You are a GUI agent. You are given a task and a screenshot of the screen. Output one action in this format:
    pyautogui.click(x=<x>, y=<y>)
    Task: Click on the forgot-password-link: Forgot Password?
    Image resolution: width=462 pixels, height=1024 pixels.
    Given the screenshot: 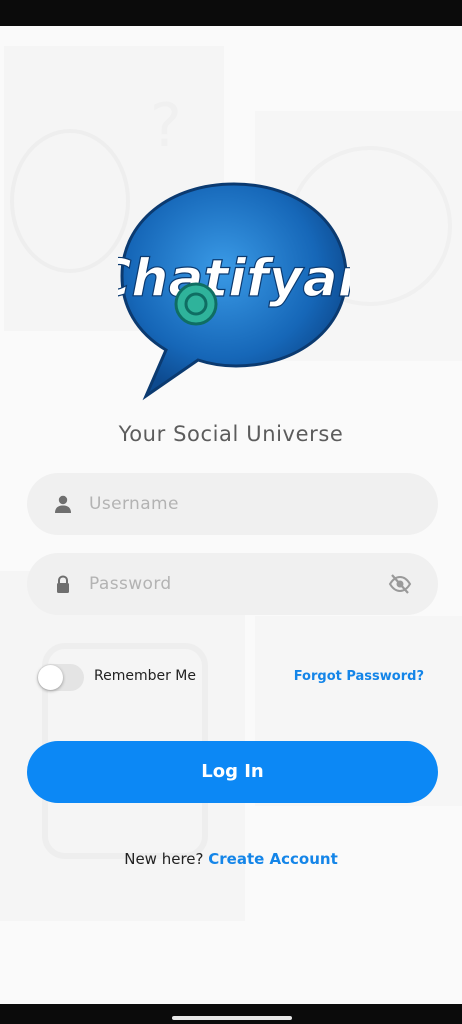 What is the action you would take?
    pyautogui.click(x=359, y=676)
    